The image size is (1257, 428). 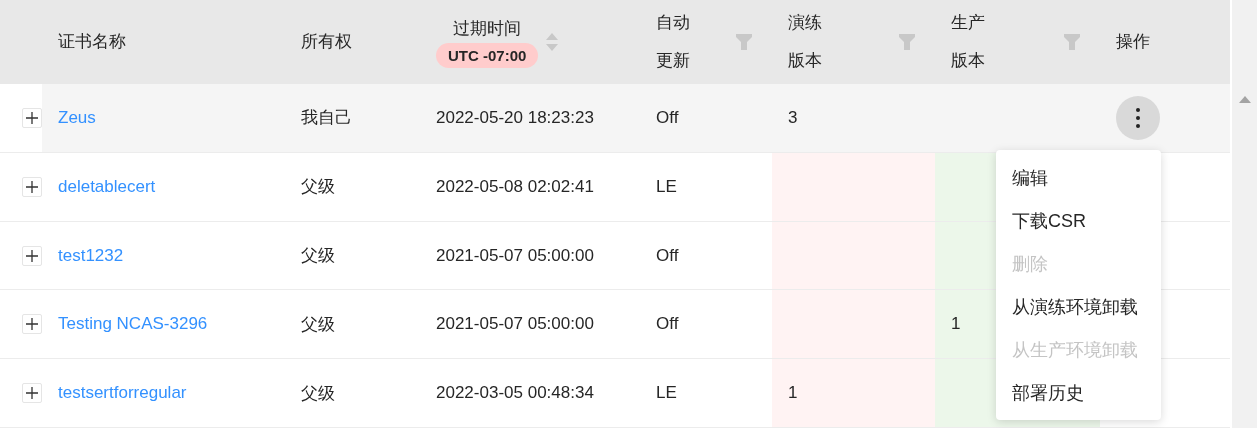 I want to click on timezone-badge: UTC -07:00, so click(x=487, y=55).